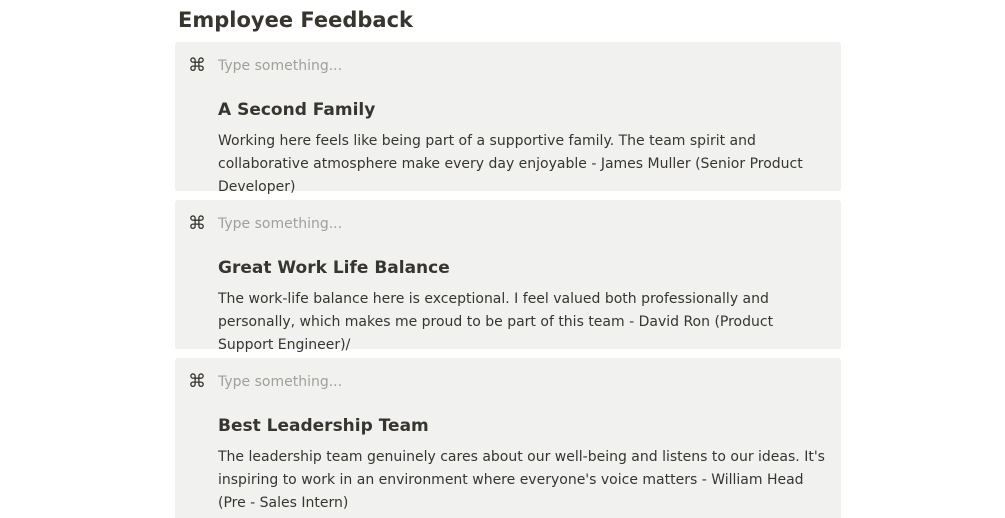  Describe the element at coordinates (295, 20) in the screenshot. I see `page-title: Employee Feedback` at that location.